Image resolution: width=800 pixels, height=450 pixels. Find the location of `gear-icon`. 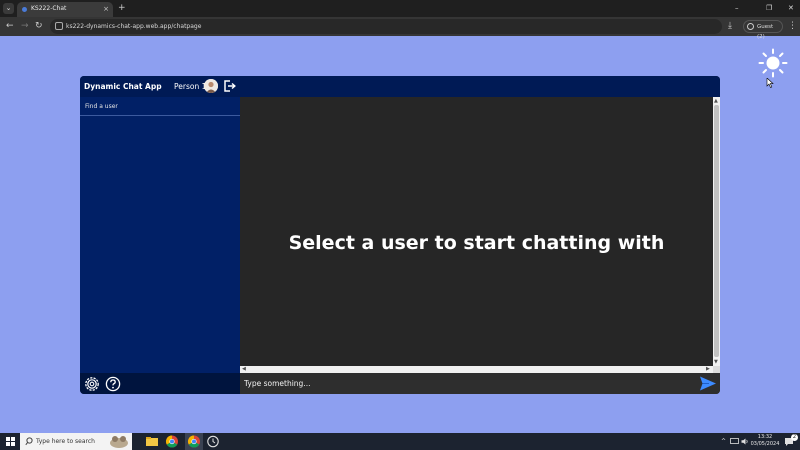

gear-icon is located at coordinates (92, 384).